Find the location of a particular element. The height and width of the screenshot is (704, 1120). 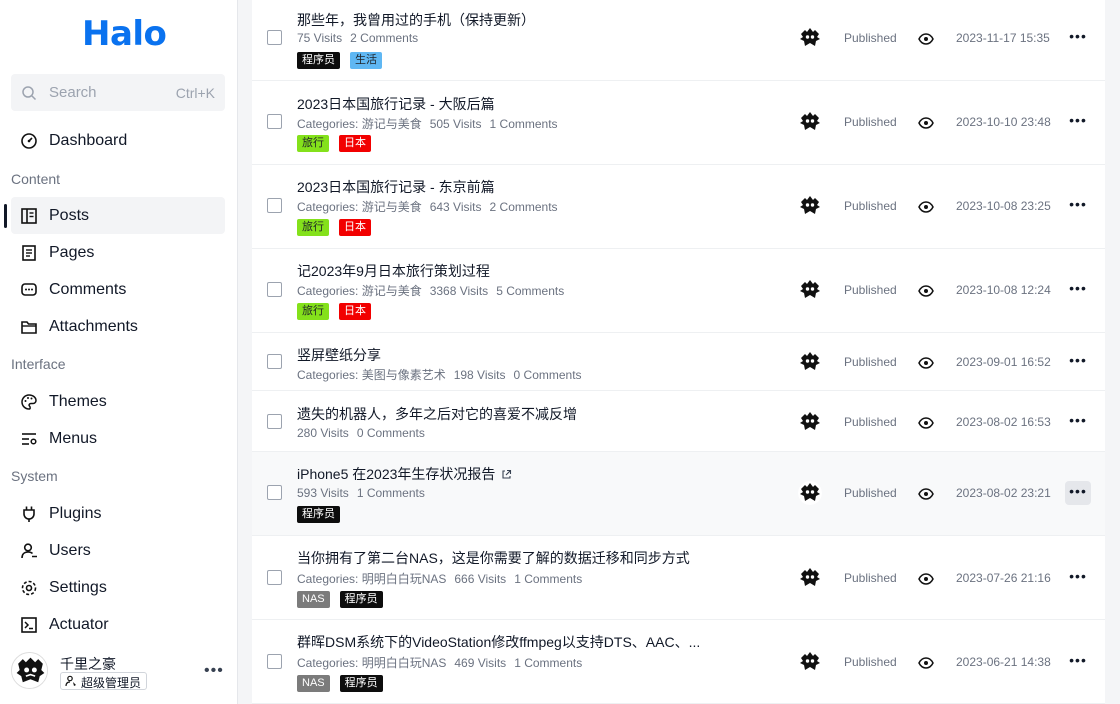

user-more-button: ••• is located at coordinates (214, 671).